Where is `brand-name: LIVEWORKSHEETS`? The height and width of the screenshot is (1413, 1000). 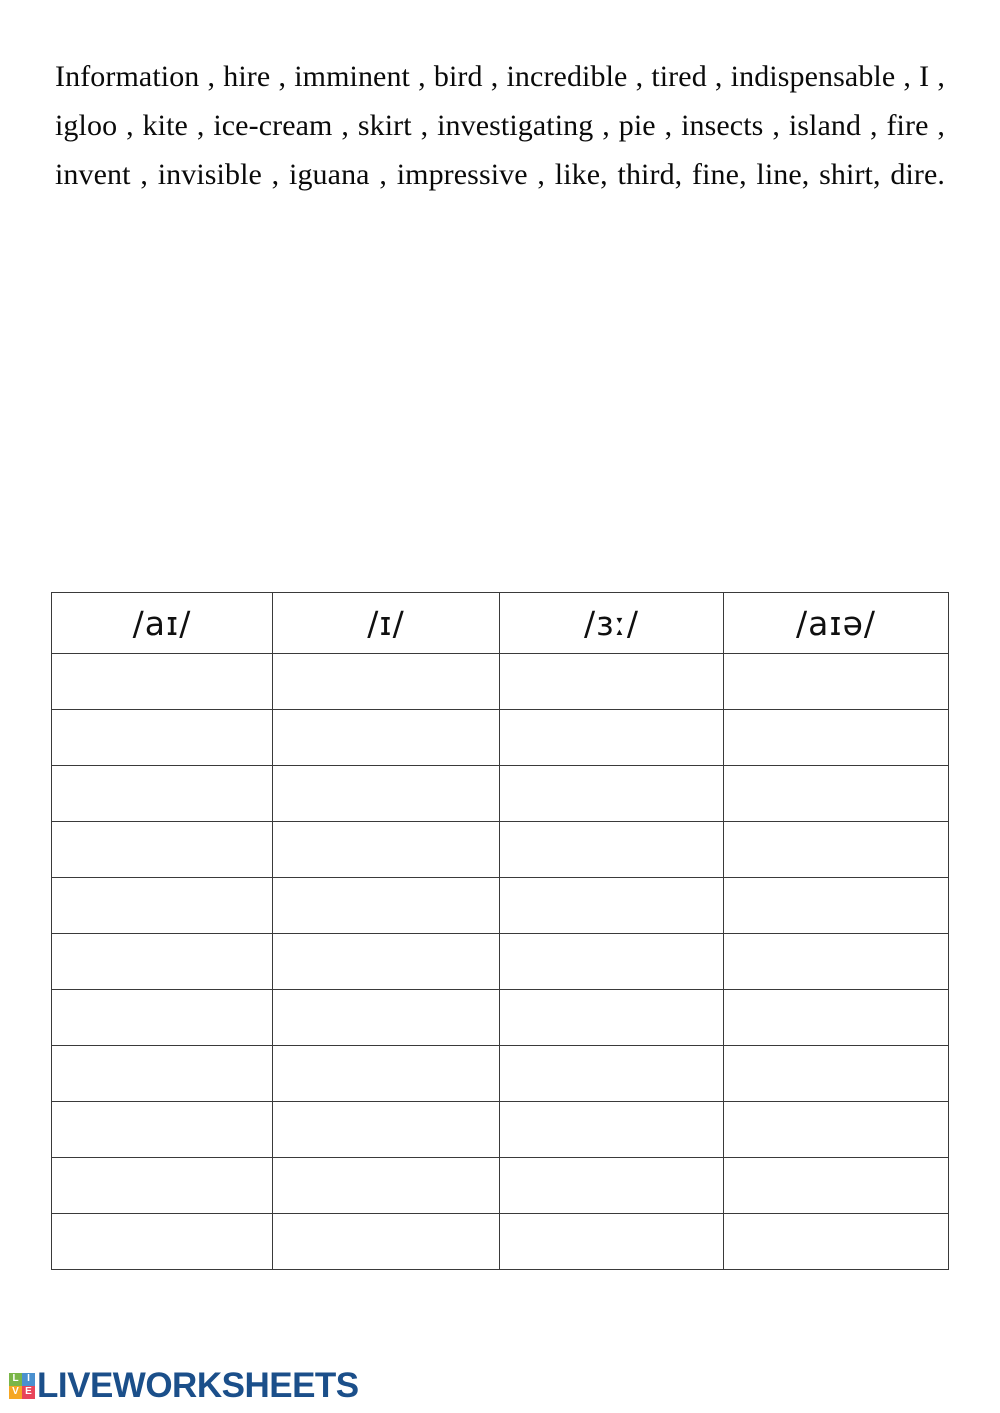
brand-name: LIVEWORKSHEETS is located at coordinates (198, 1385).